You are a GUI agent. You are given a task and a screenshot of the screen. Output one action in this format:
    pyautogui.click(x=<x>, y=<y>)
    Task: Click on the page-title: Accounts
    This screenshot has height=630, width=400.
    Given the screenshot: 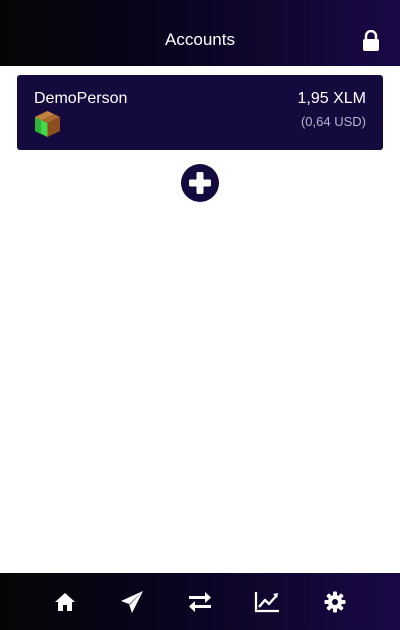 What is the action you would take?
    pyautogui.click(x=200, y=39)
    